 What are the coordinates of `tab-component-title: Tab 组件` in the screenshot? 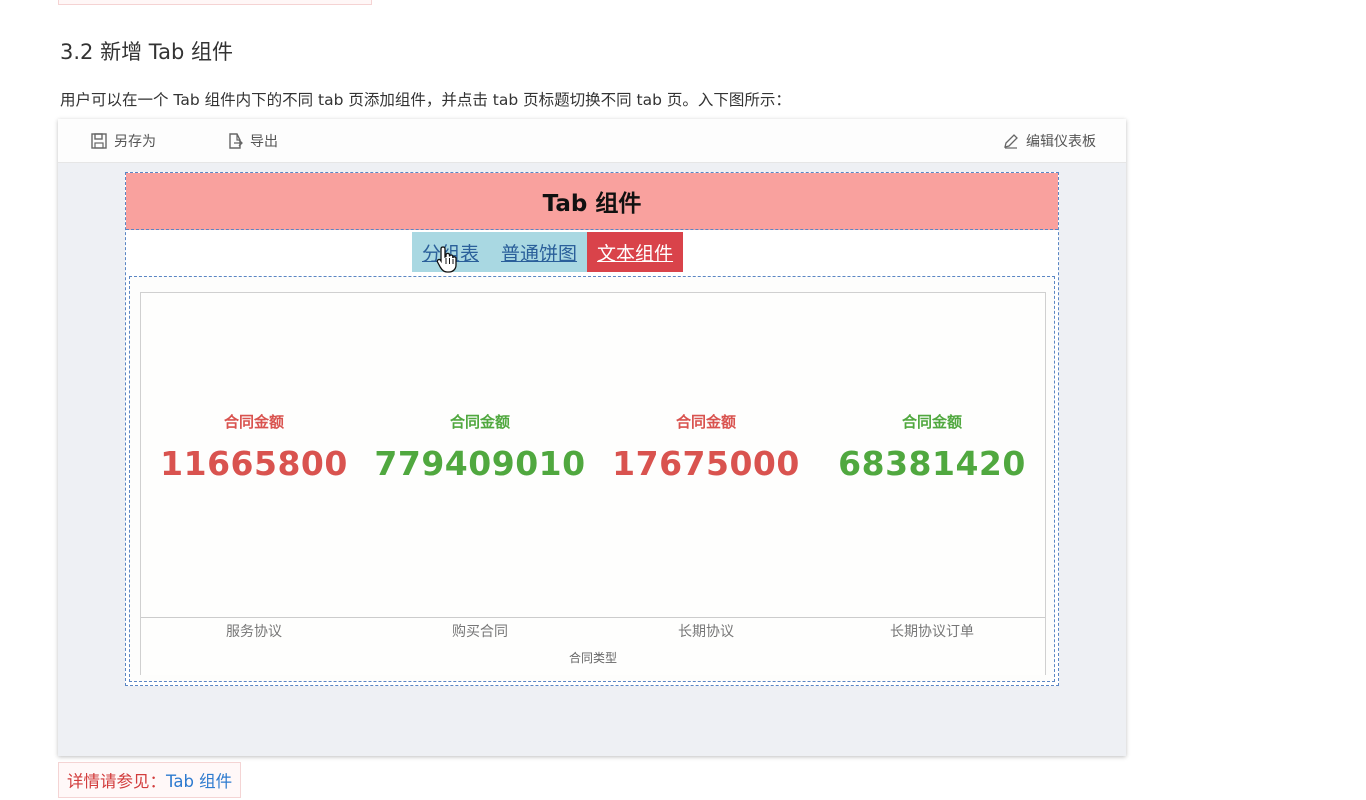 It's located at (592, 201).